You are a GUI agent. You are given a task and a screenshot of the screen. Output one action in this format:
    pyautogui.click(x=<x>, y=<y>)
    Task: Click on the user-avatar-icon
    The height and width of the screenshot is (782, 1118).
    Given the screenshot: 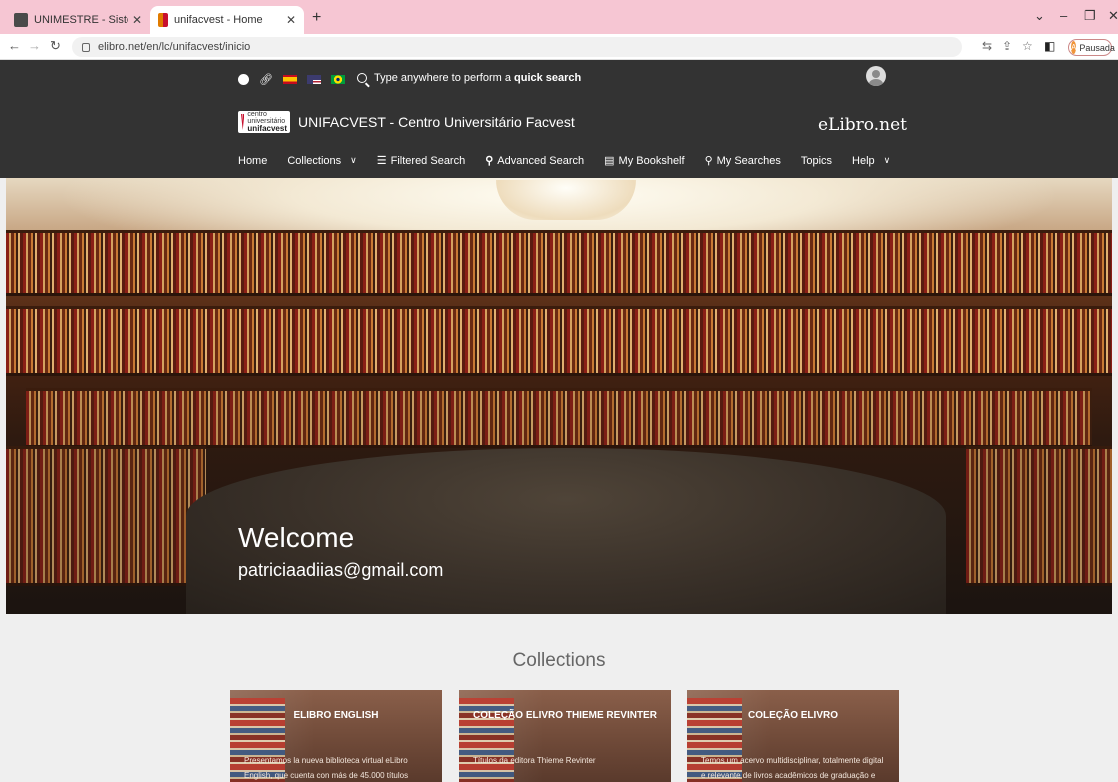 What is the action you would take?
    pyautogui.click(x=876, y=76)
    